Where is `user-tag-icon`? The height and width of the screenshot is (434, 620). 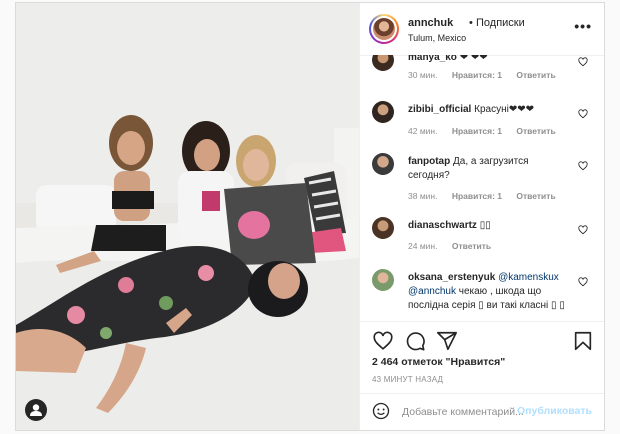
user-tag-icon is located at coordinates (36, 410).